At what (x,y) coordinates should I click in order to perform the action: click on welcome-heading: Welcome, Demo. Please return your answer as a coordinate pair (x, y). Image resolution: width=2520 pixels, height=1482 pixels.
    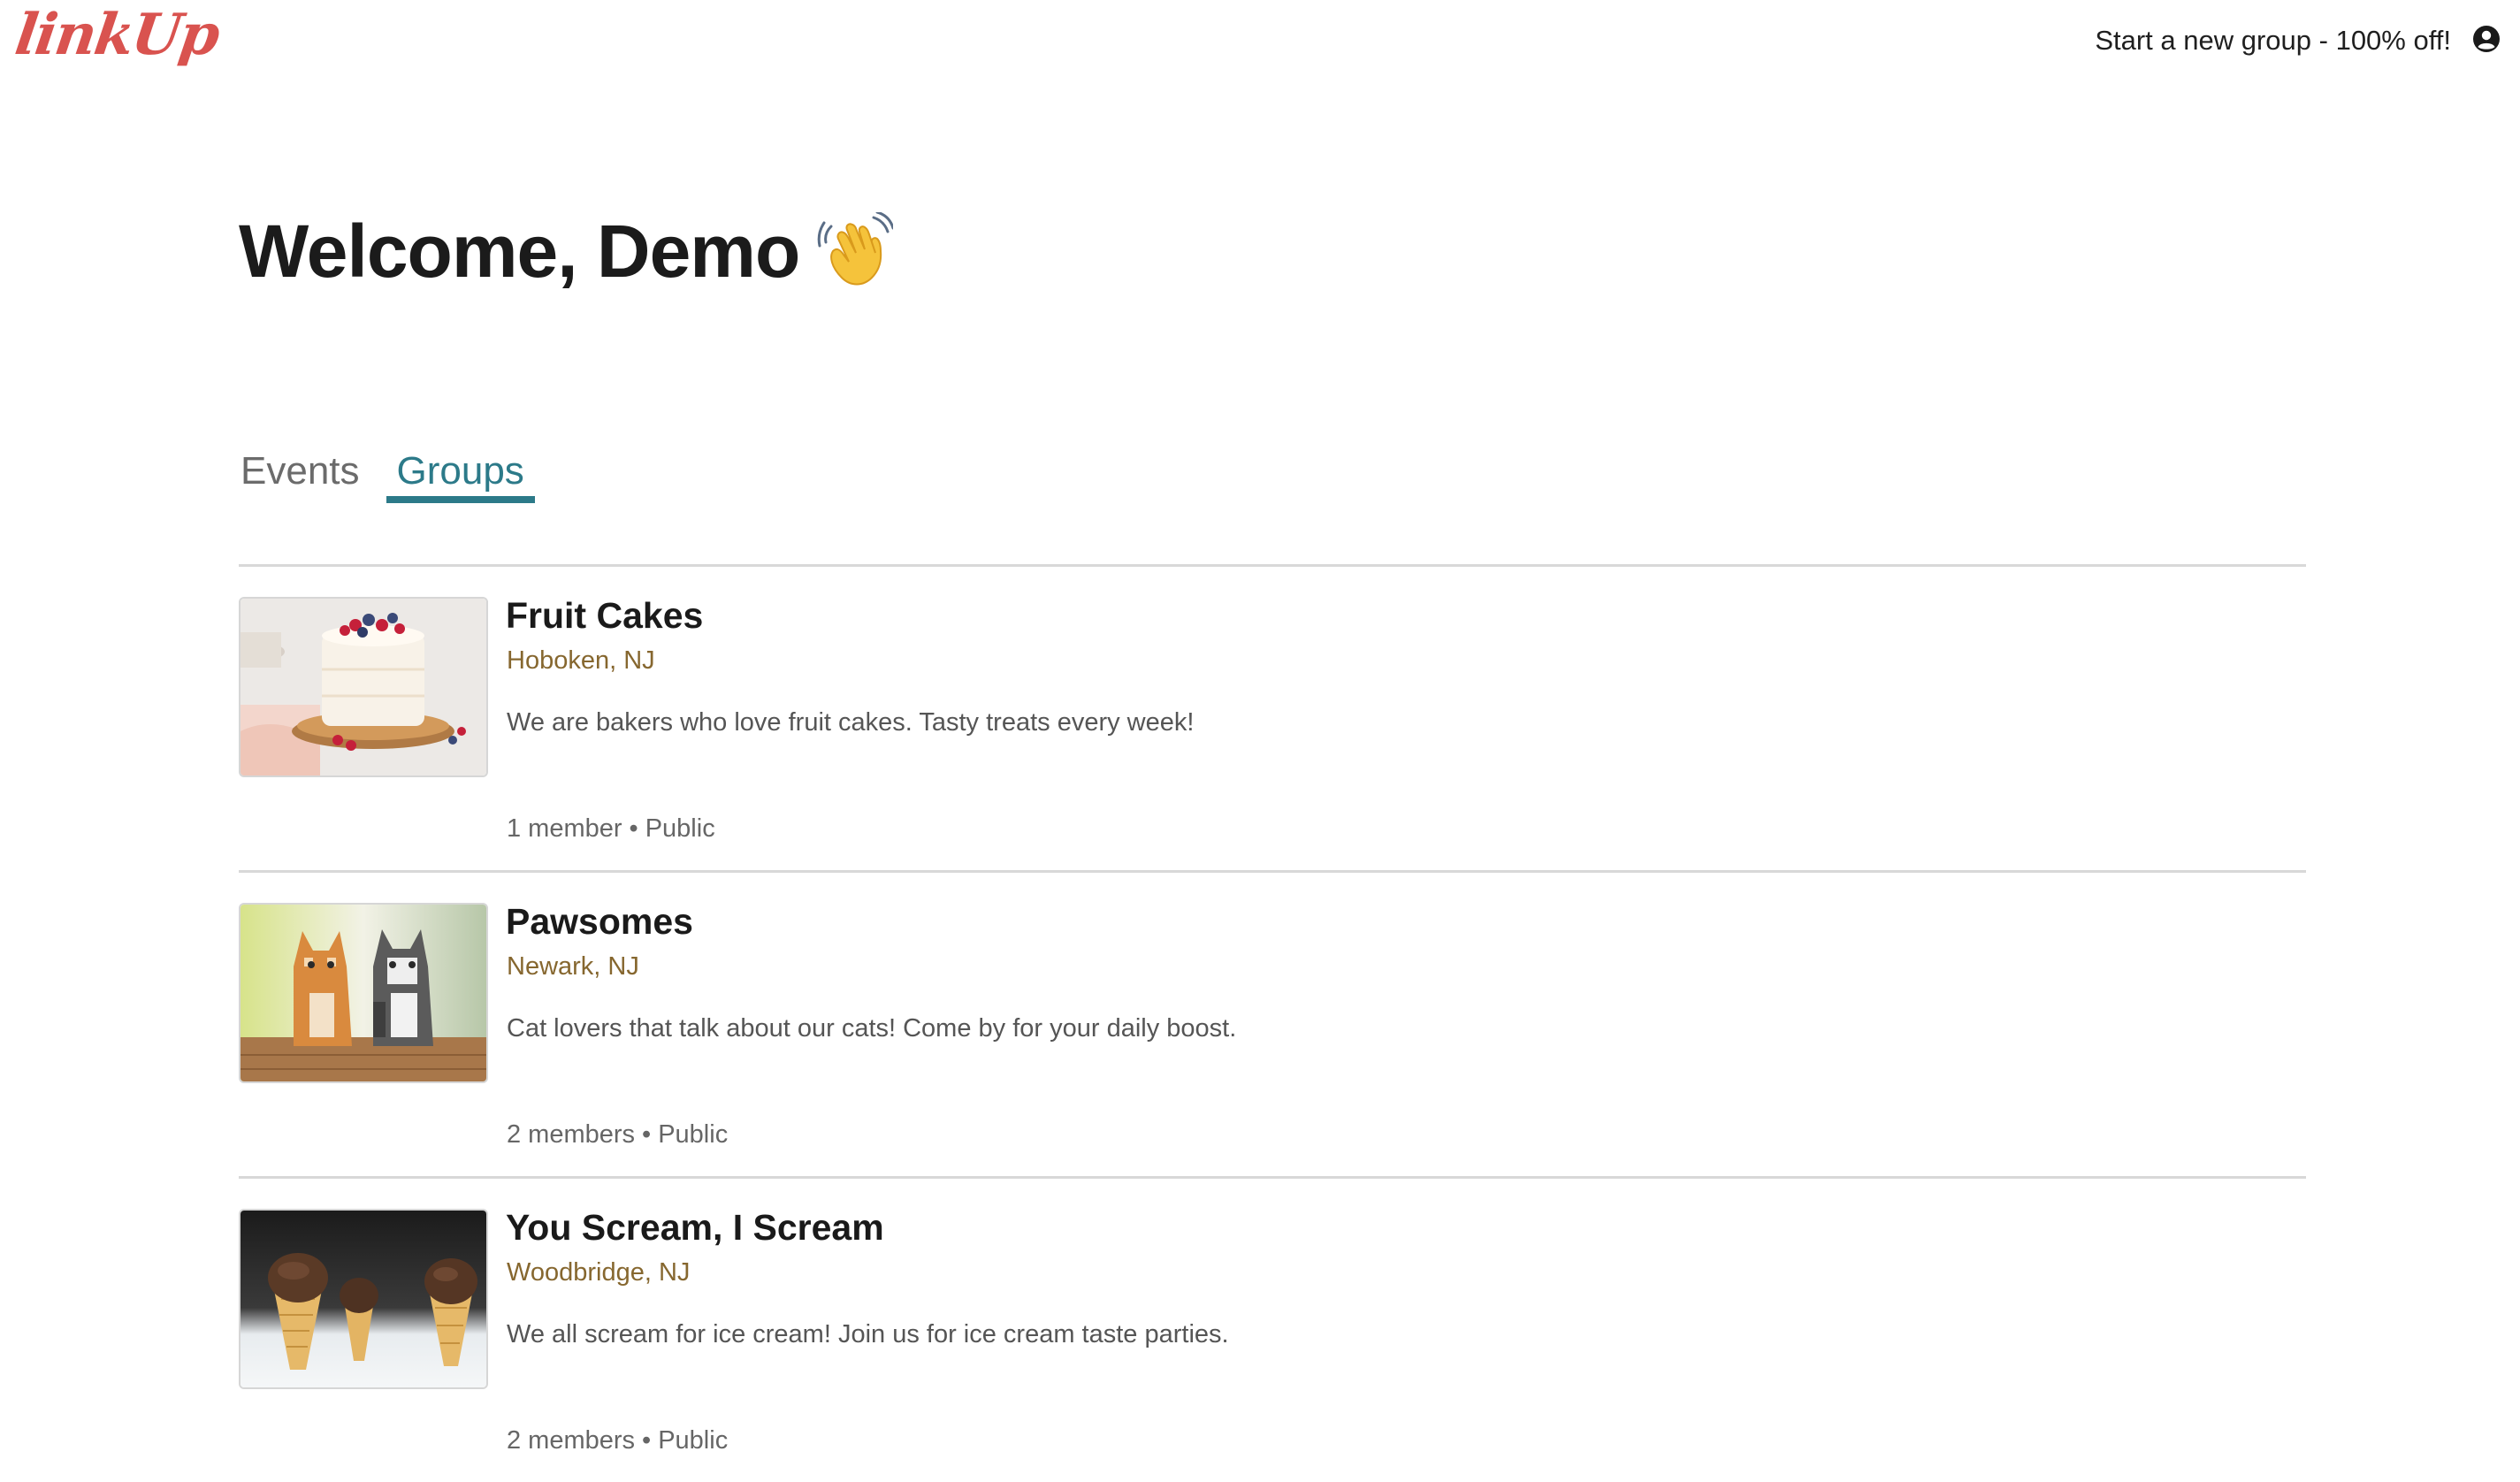
    Looking at the image, I should click on (566, 251).